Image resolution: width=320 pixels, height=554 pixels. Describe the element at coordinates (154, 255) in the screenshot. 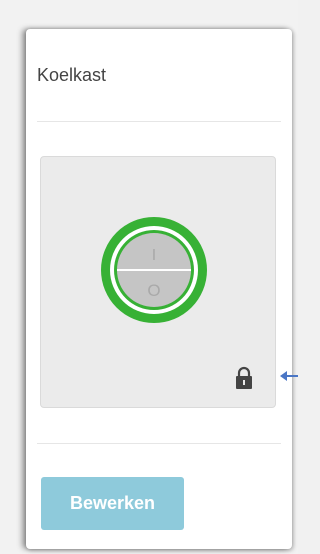

I see `switch-on-label: I` at that location.